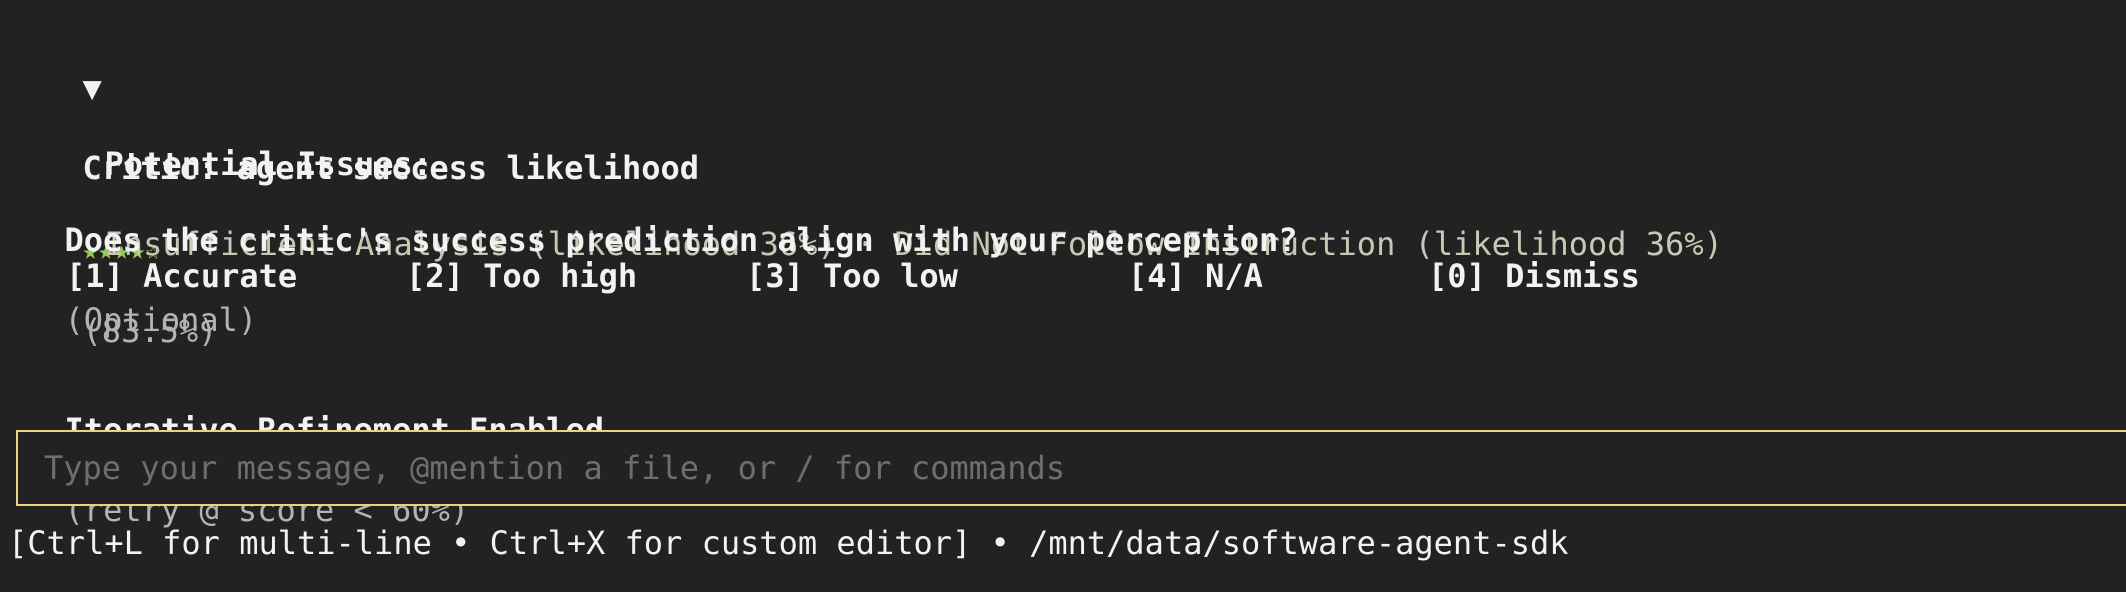 The height and width of the screenshot is (592, 2126). I want to click on option-na-button: [4] N/A, so click(1195, 276).